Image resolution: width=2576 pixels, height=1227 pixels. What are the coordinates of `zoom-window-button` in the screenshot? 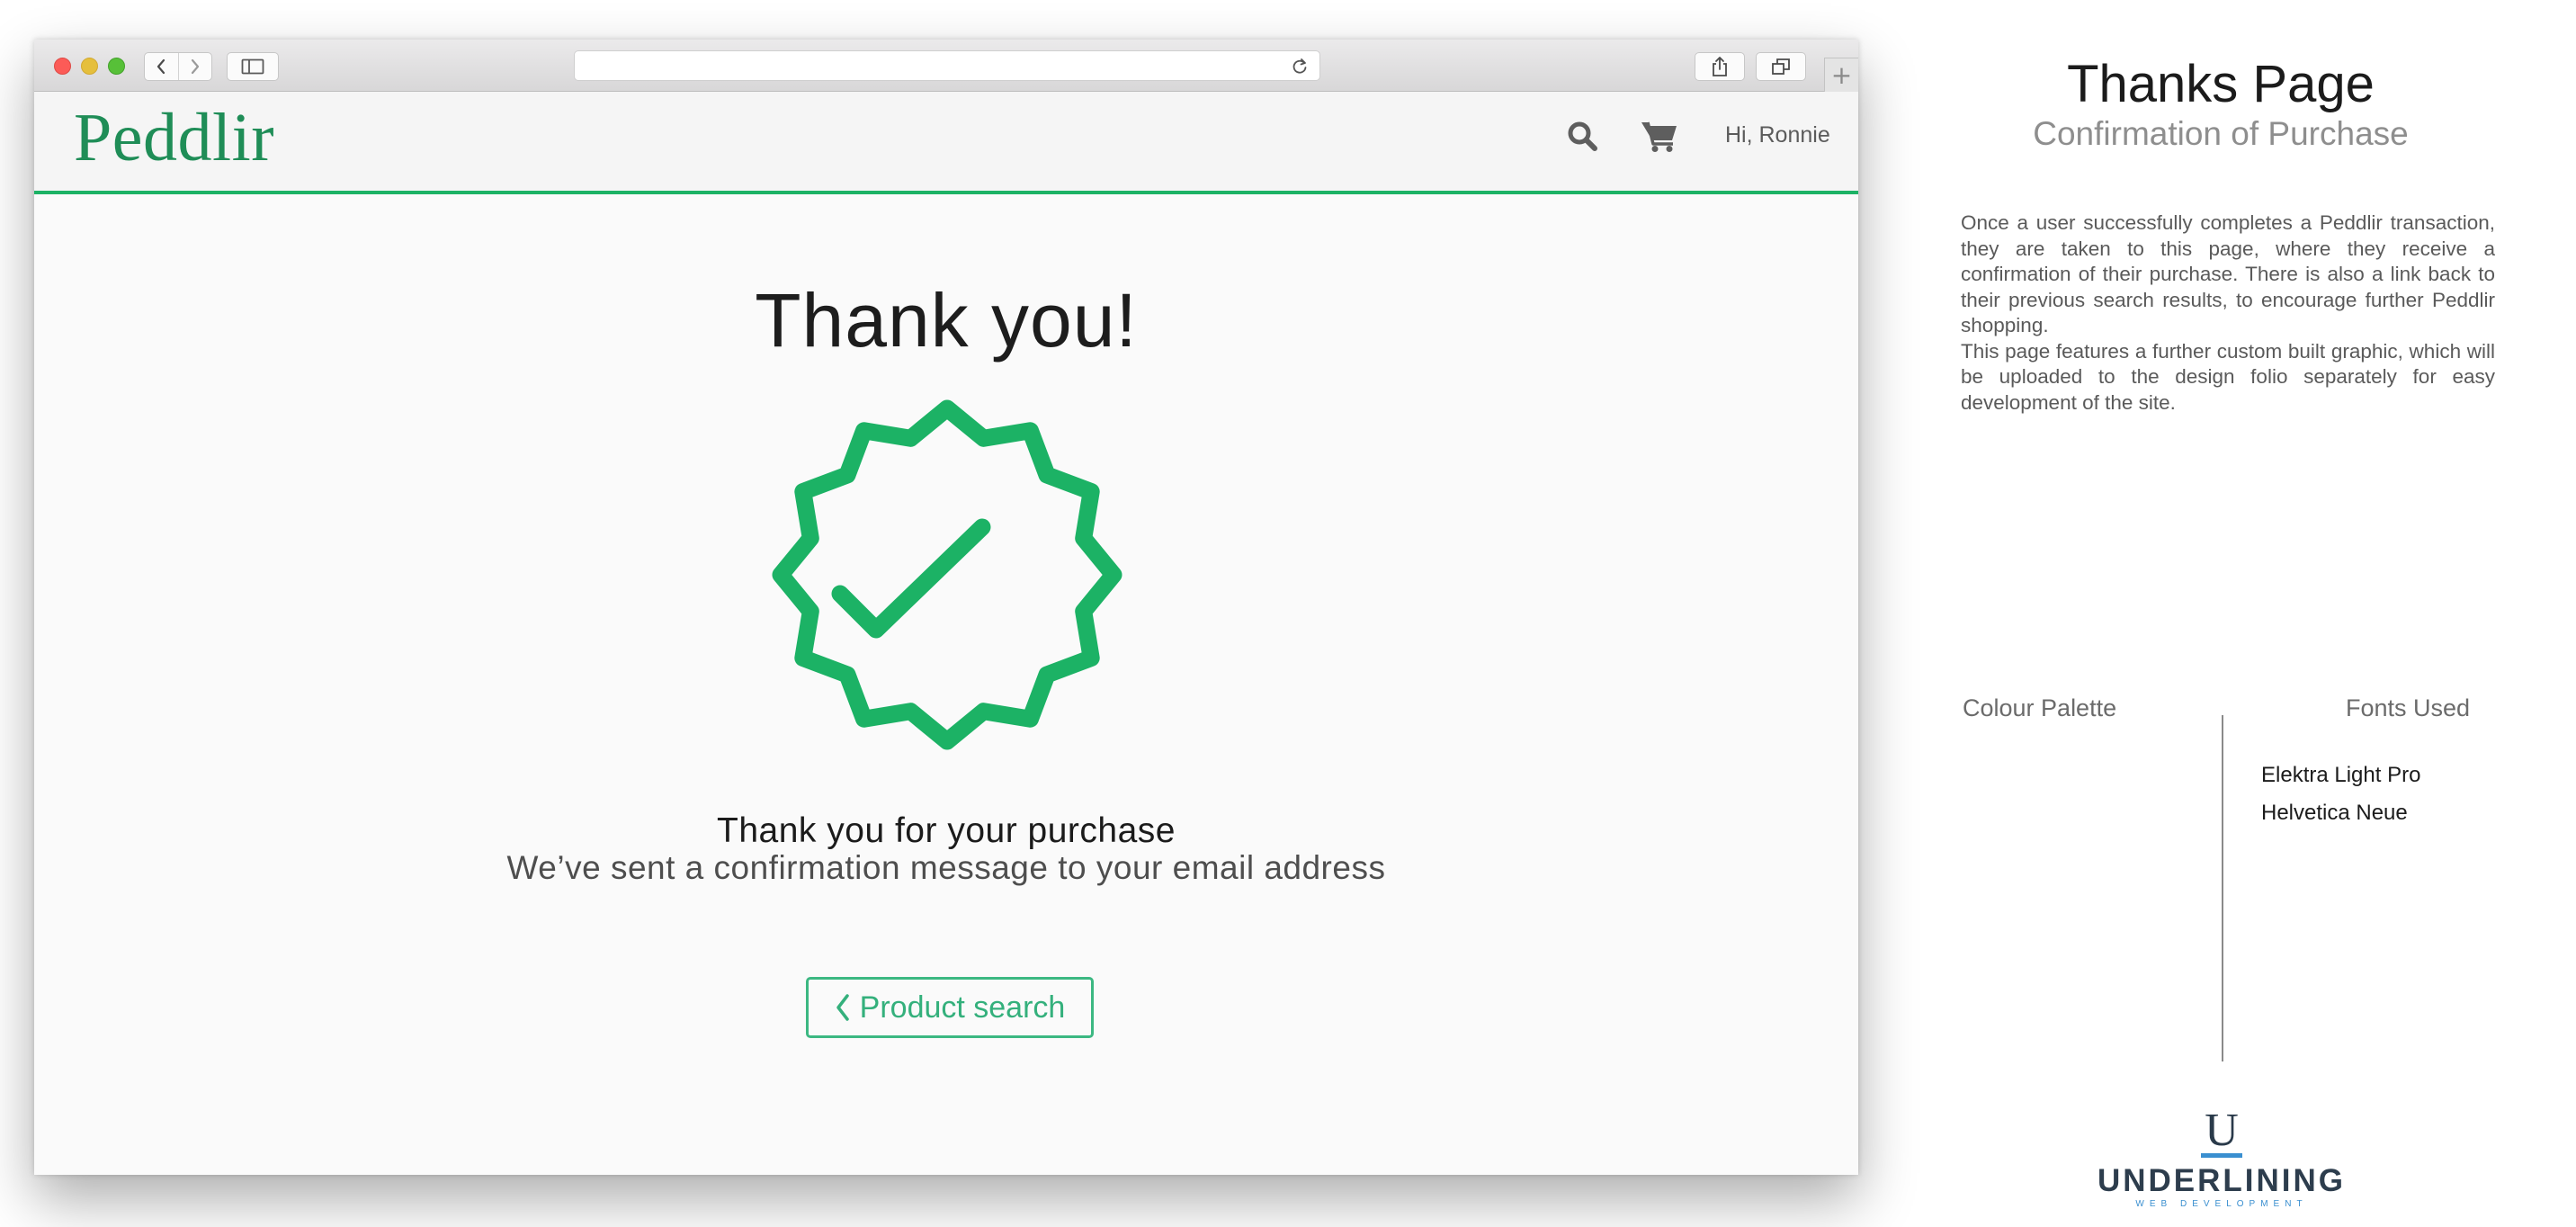 It's located at (116, 66).